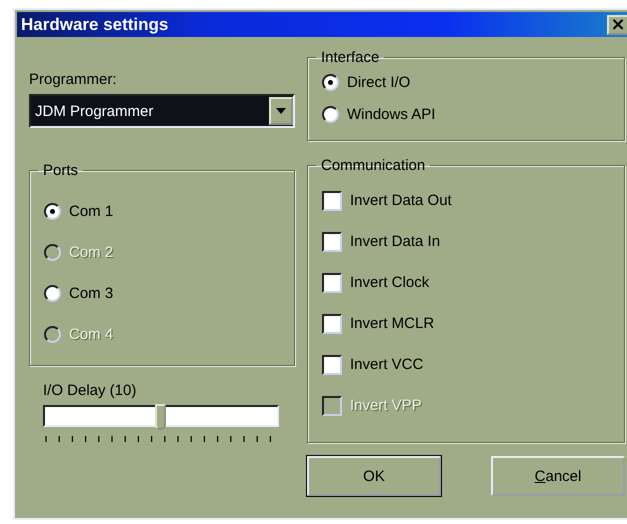  Describe the element at coordinates (558, 476) in the screenshot. I see `cancel-button: Cancel` at that location.